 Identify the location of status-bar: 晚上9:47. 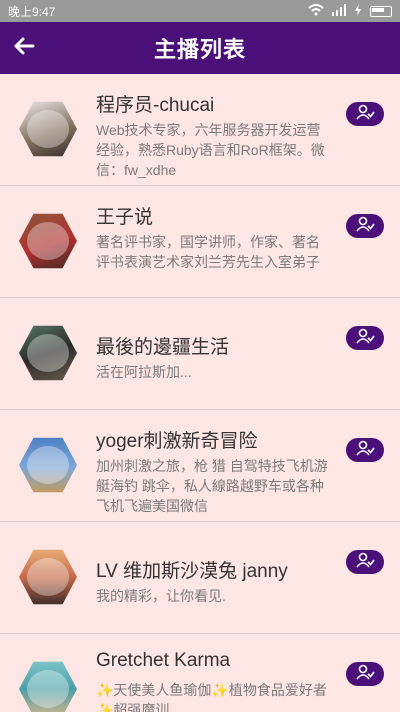
(200, 11).